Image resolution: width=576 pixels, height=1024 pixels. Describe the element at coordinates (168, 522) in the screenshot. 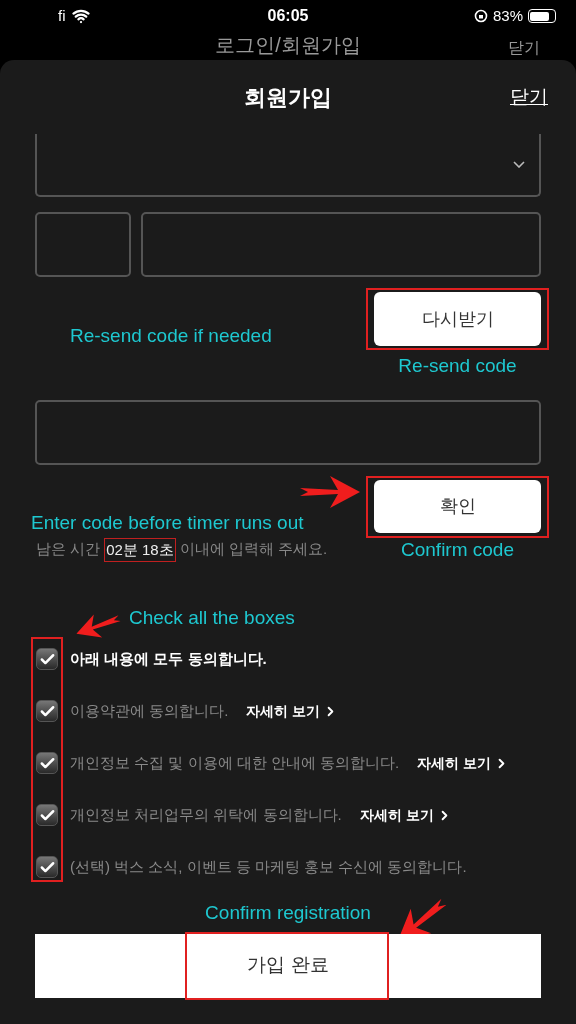

I see `annotation-text: Enter code before timer runs out` at that location.